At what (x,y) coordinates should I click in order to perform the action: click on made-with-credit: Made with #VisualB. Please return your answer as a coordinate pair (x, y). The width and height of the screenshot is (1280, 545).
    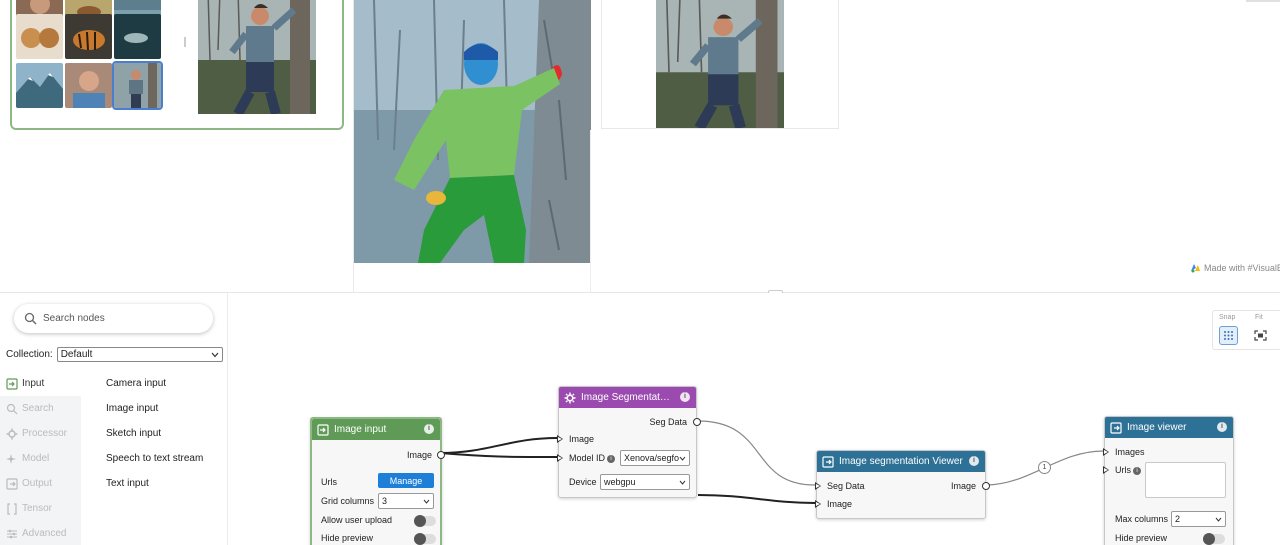
    Looking at the image, I should click on (1235, 267).